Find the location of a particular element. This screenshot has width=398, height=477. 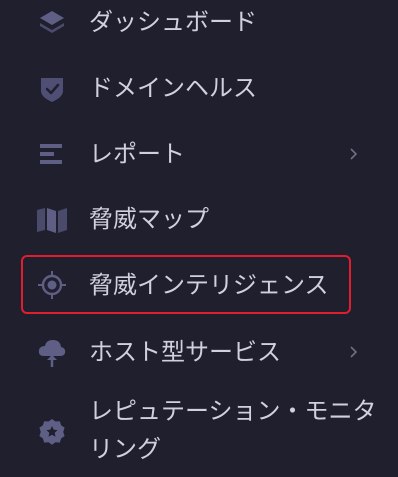

sidebar-item-label: ダッシュボード is located at coordinates (173, 22).